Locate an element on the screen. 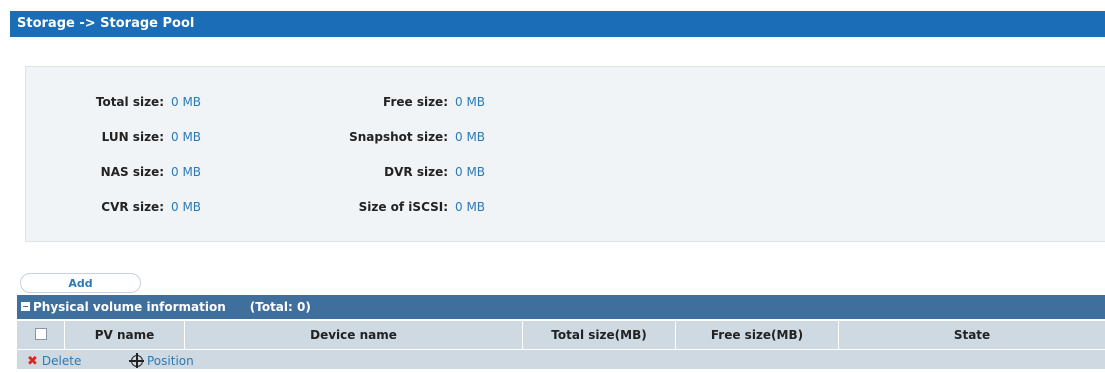 Image resolution: width=1105 pixels, height=373 pixels. position-icon is located at coordinates (136, 360).